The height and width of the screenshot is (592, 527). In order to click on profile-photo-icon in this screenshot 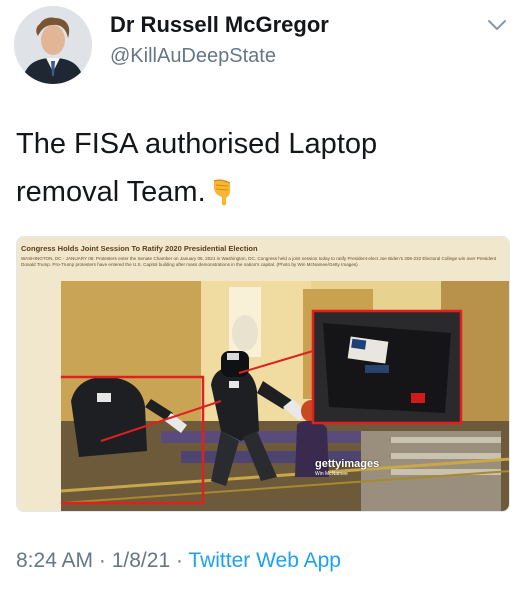, I will do `click(53, 45)`.